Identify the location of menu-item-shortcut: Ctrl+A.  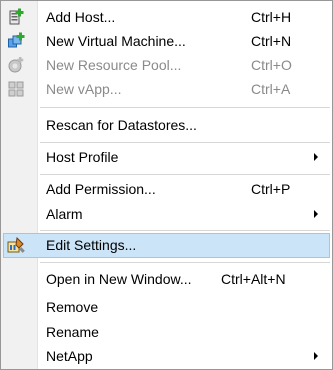
(271, 89).